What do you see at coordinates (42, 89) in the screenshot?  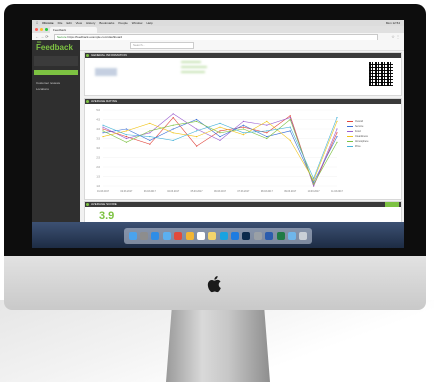 I see `sidebar-item-locations: Locations` at bounding box center [42, 89].